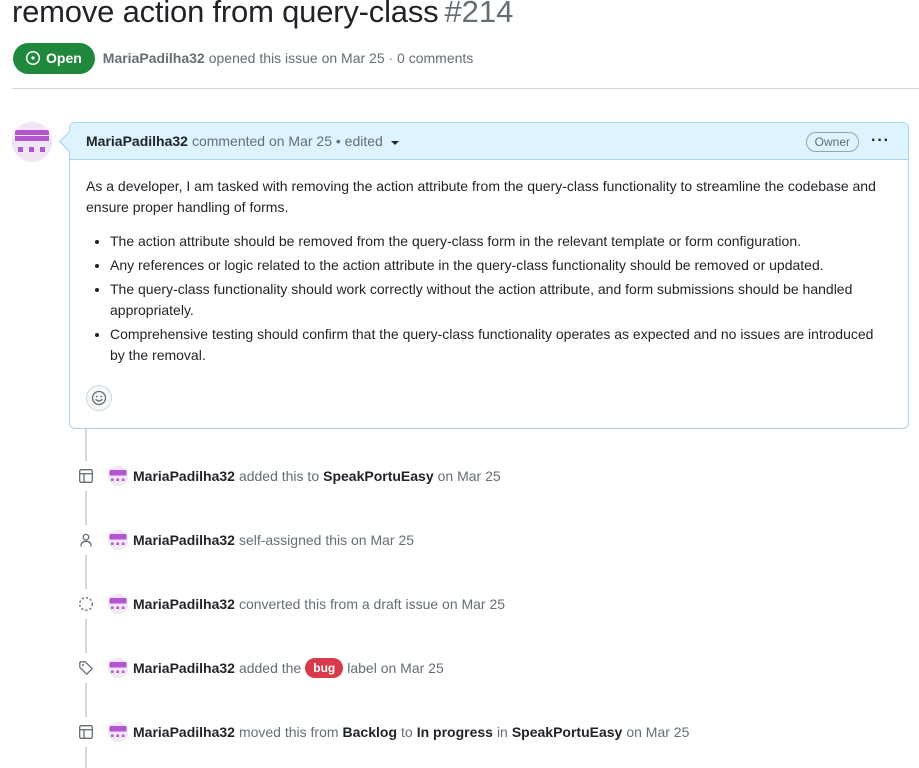  What do you see at coordinates (33, 58) in the screenshot?
I see `issue-open-icon` at bounding box center [33, 58].